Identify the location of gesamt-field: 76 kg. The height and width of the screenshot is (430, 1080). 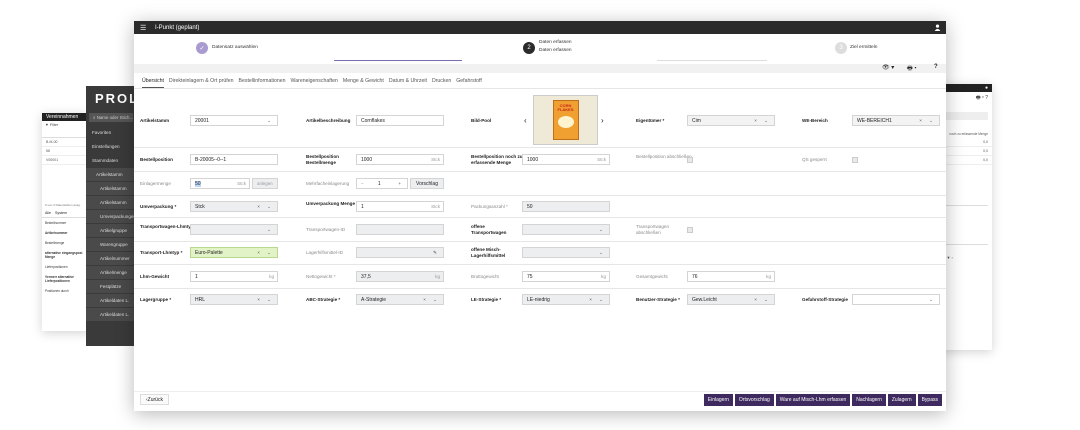
(731, 276).